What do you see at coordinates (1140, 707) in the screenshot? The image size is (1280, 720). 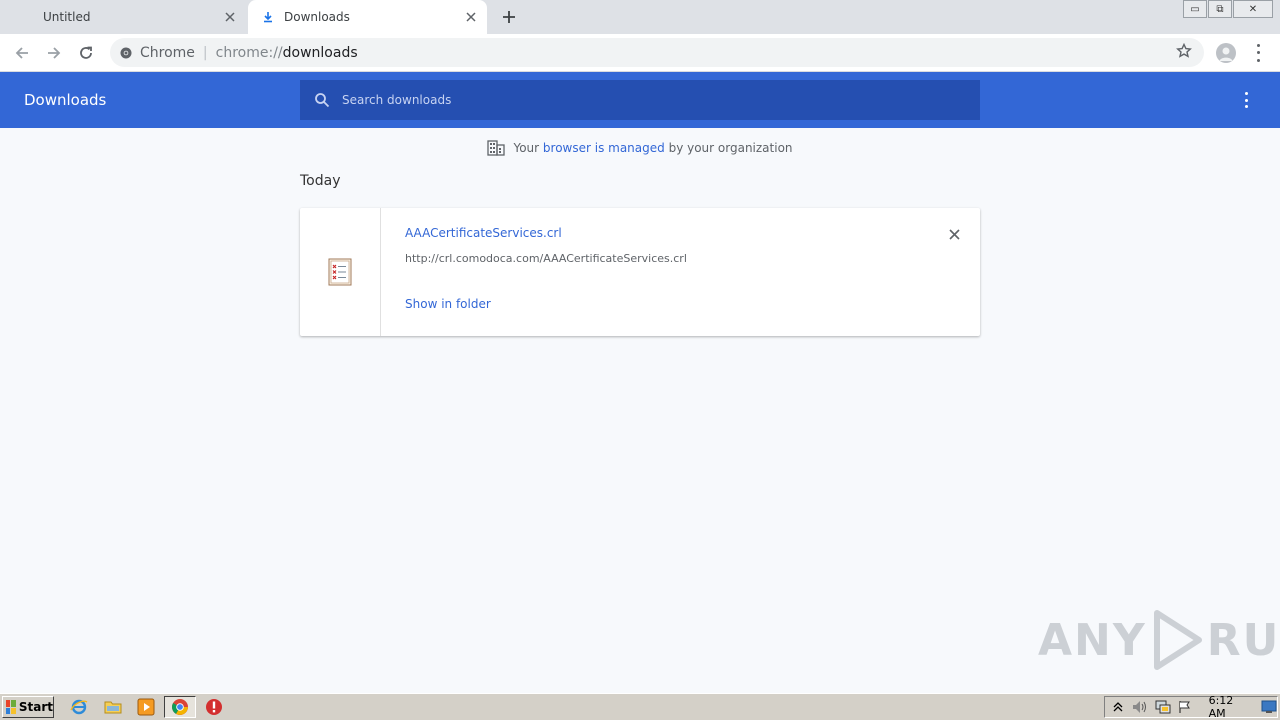 I see `volume-icon` at bounding box center [1140, 707].